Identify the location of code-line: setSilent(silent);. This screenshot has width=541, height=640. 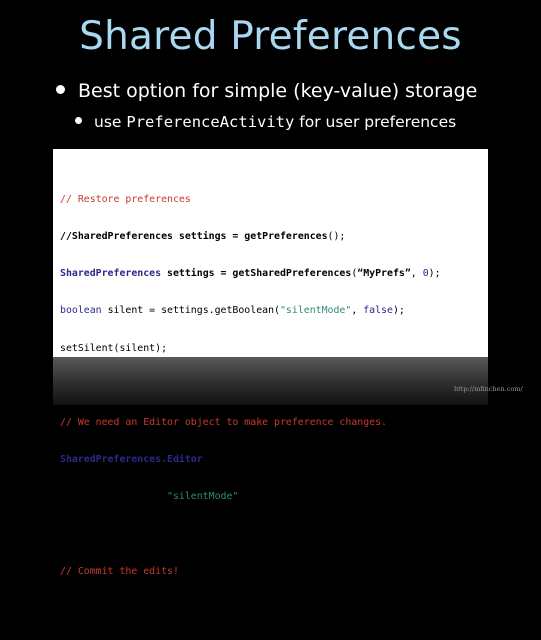
(250, 349).